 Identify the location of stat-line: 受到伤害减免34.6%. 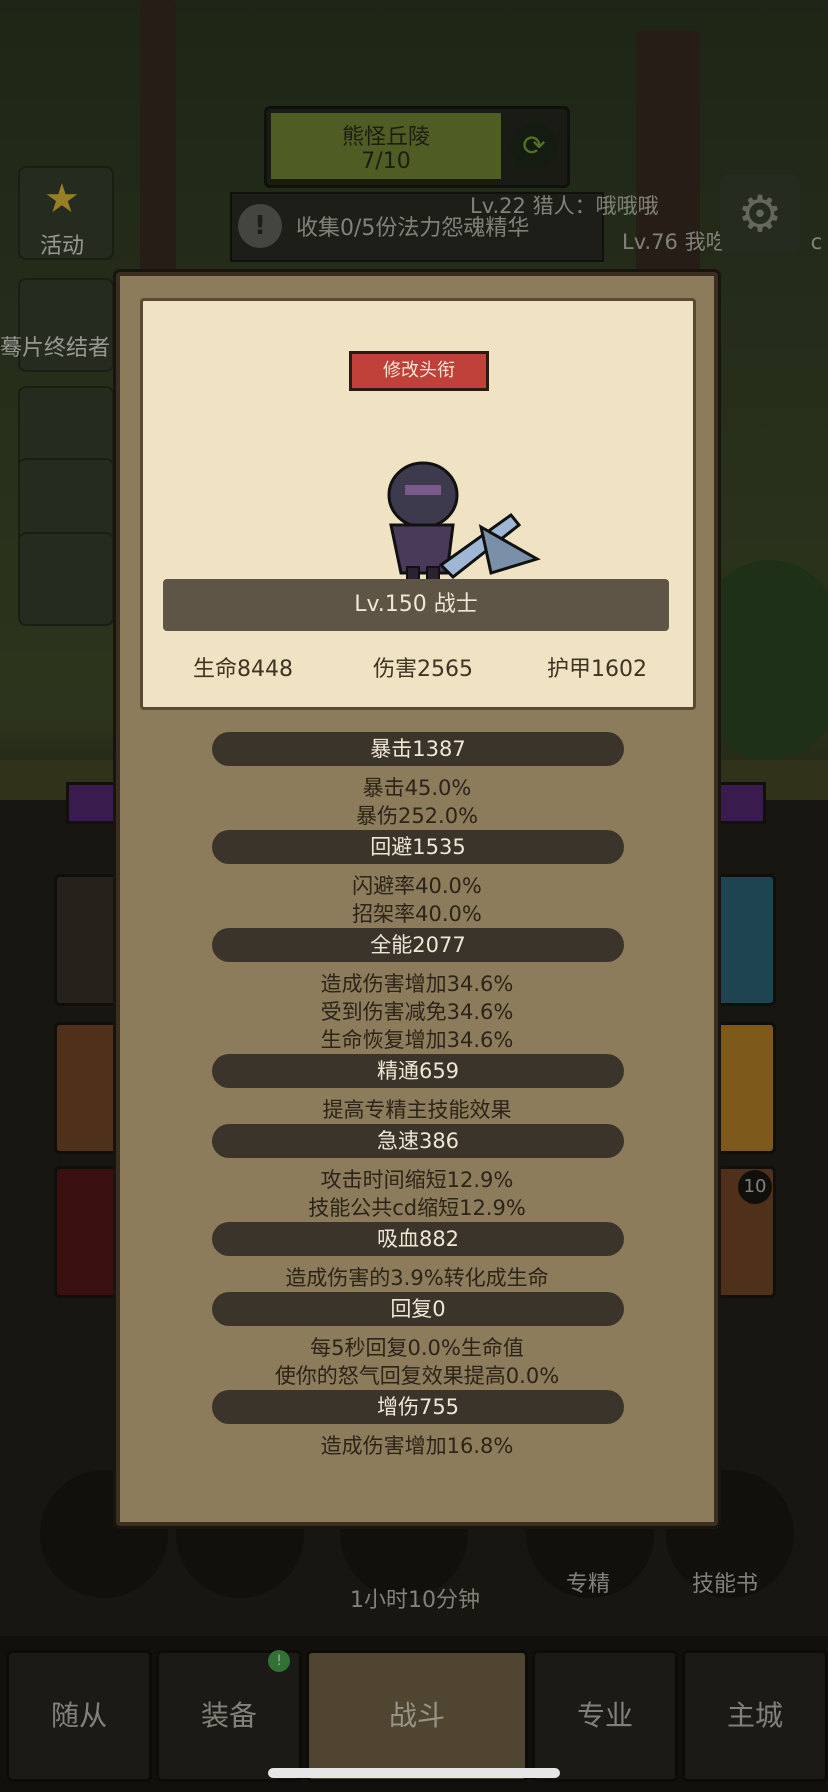
(417, 1012).